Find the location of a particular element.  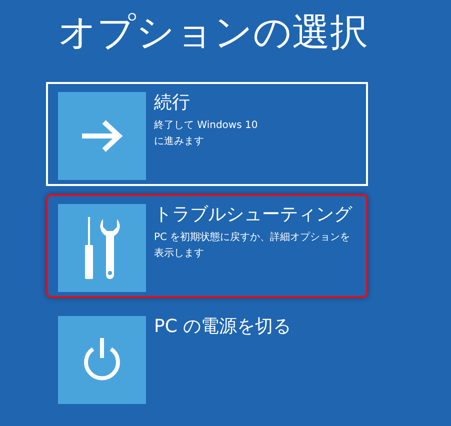

tools-icon is located at coordinates (102, 248).